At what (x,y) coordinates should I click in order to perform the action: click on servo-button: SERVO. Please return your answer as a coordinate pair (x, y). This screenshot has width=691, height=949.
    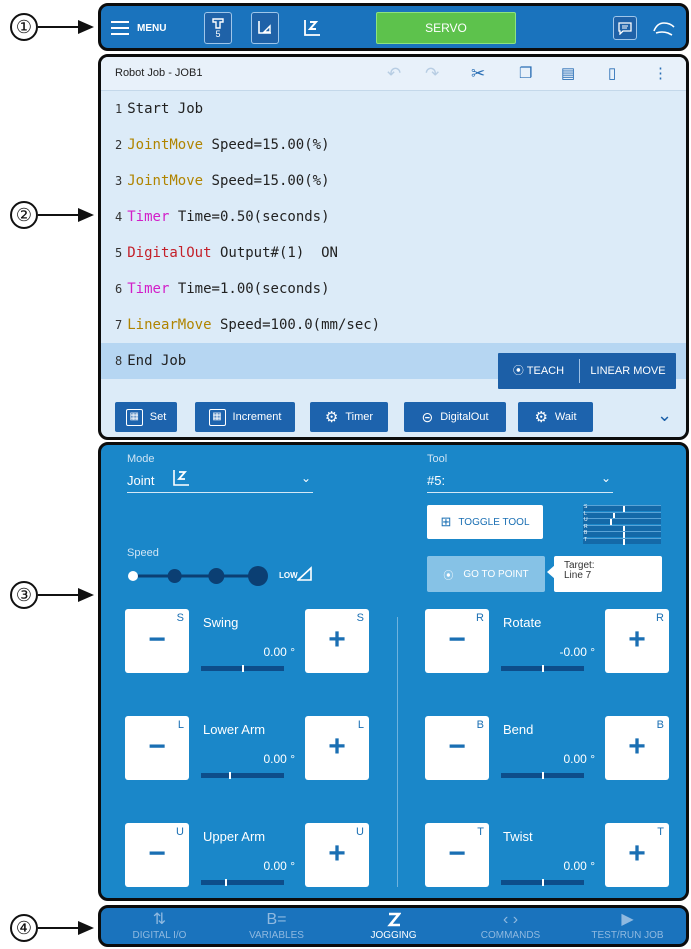
    Looking at the image, I should click on (446, 28).